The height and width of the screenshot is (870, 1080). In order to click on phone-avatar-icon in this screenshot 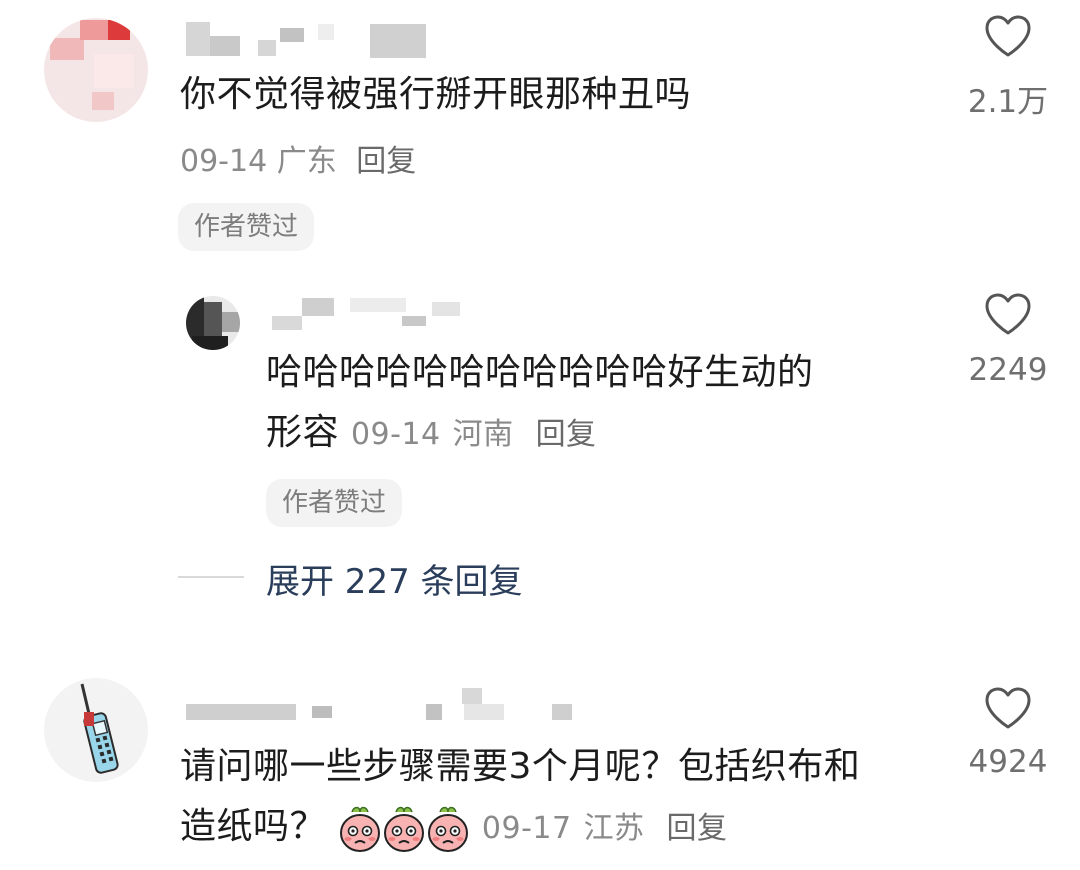, I will do `click(99, 728)`.